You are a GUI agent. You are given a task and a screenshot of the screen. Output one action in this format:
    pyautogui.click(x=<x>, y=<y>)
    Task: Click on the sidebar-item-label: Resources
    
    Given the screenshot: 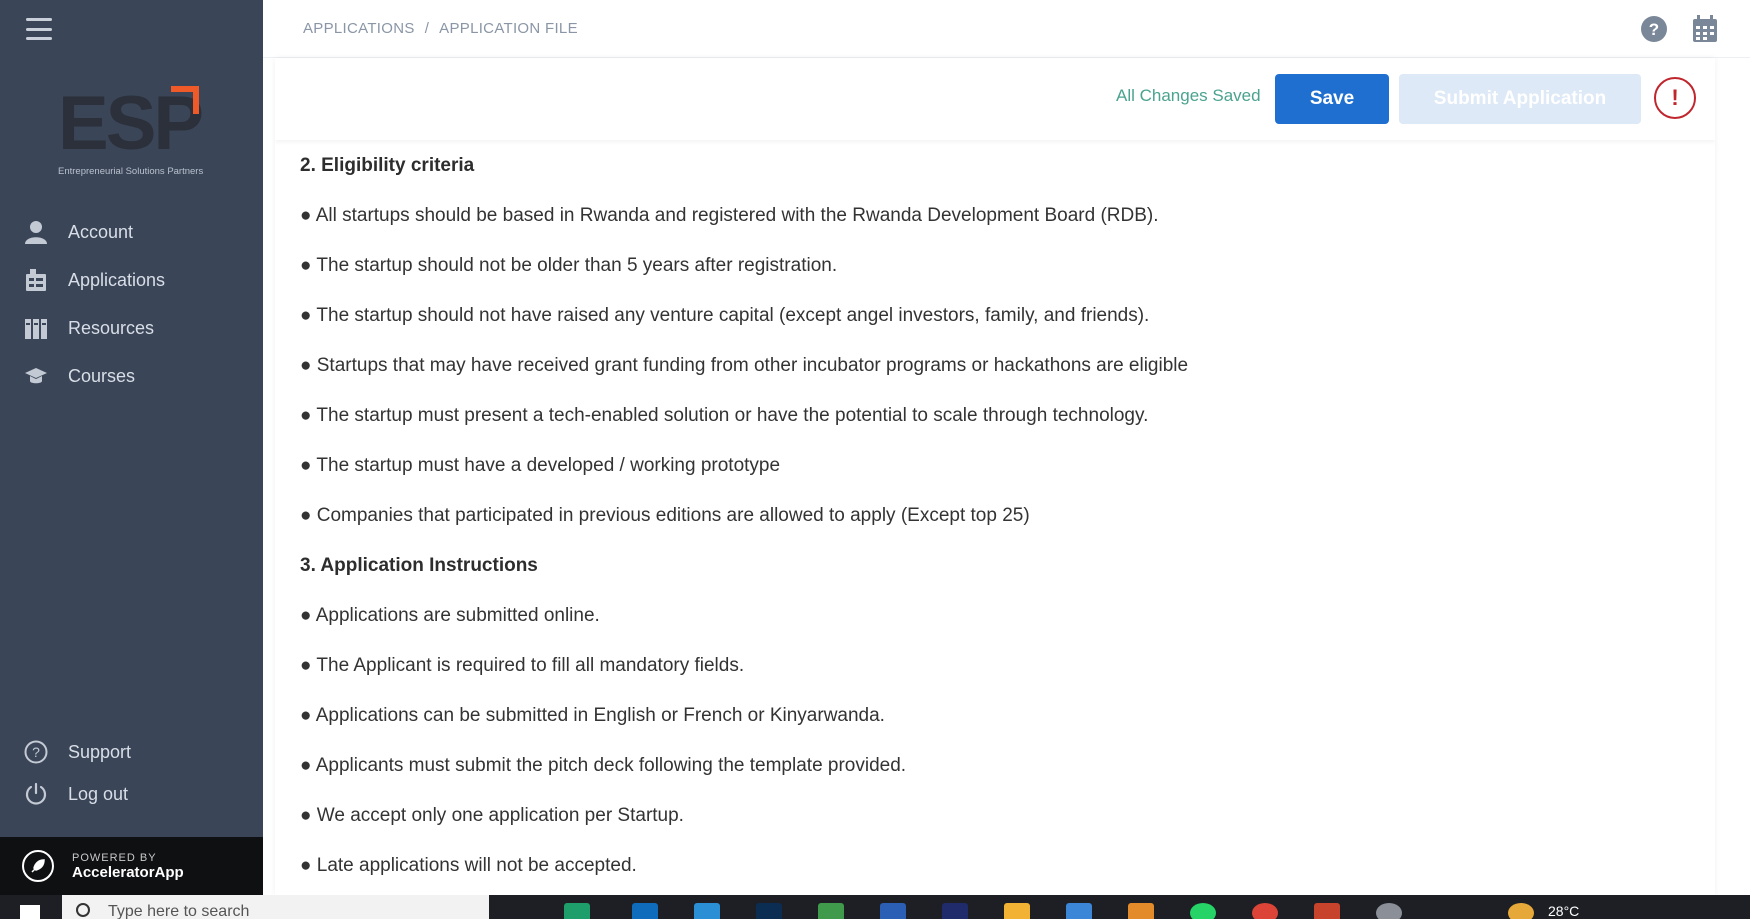 What is the action you would take?
    pyautogui.click(x=111, y=327)
    